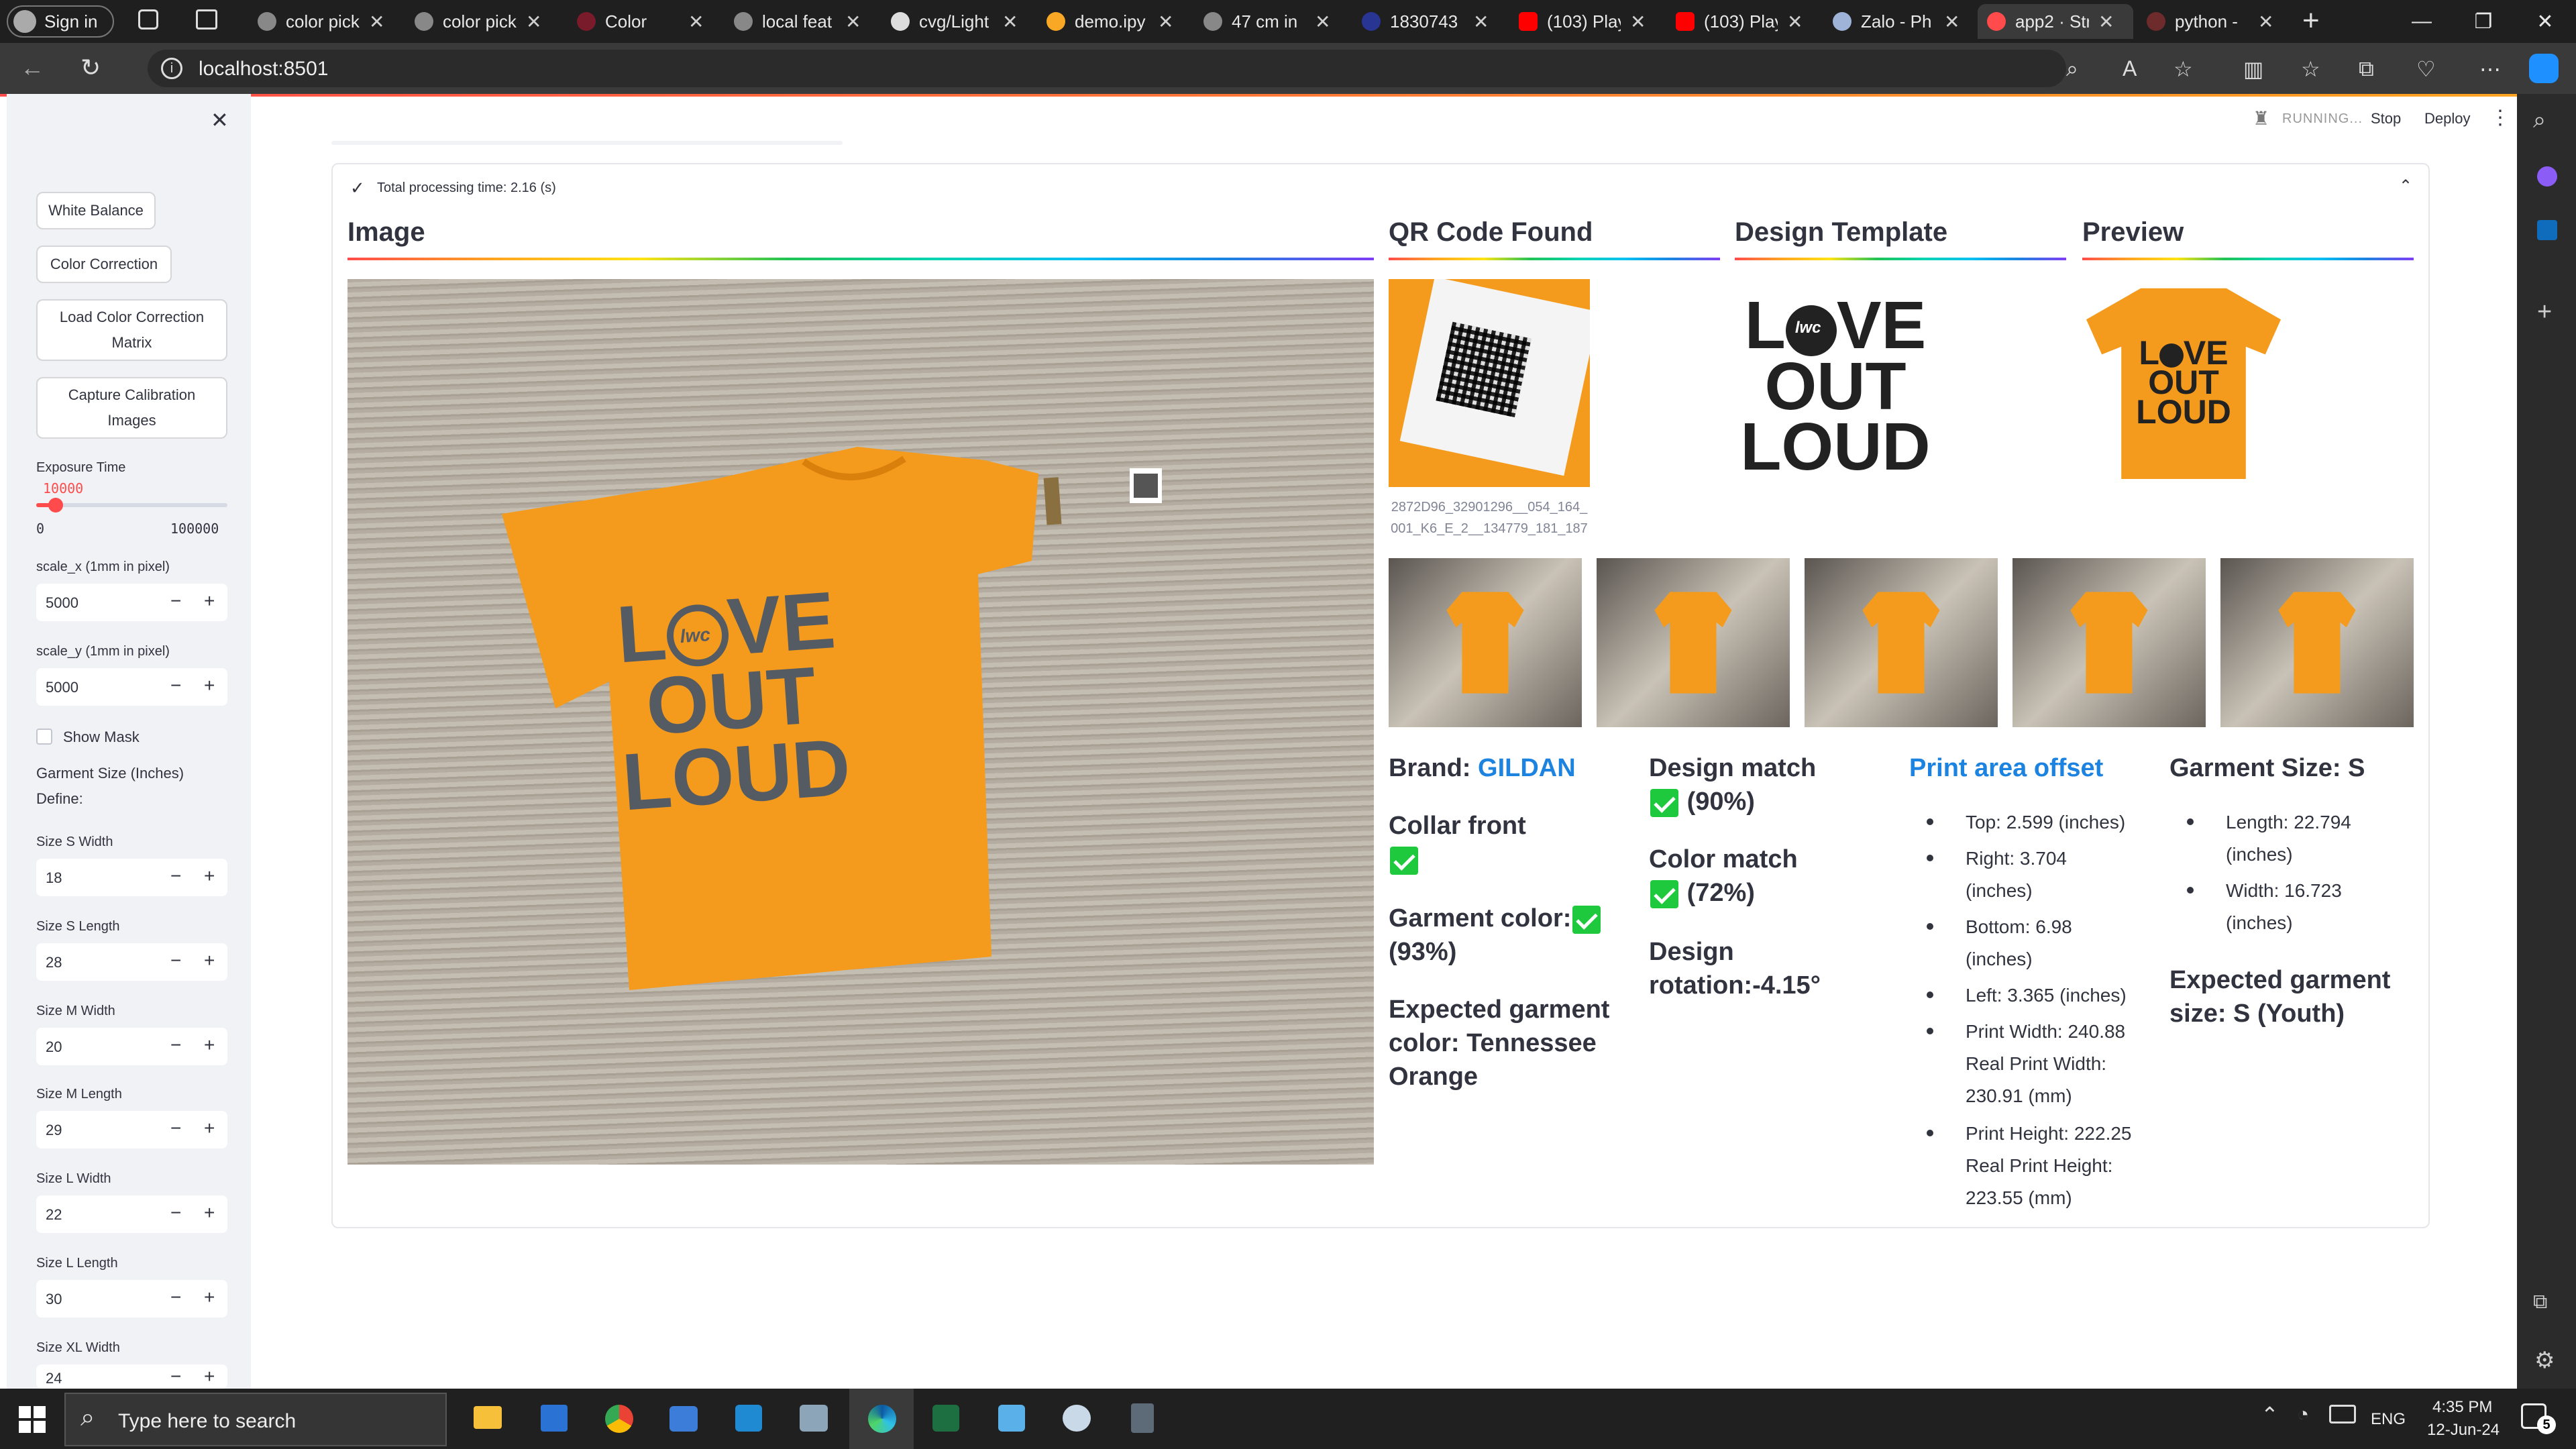 This screenshot has height=1449, width=2576. I want to click on sidebar-settings-icon: ⚙, so click(2544, 1360).